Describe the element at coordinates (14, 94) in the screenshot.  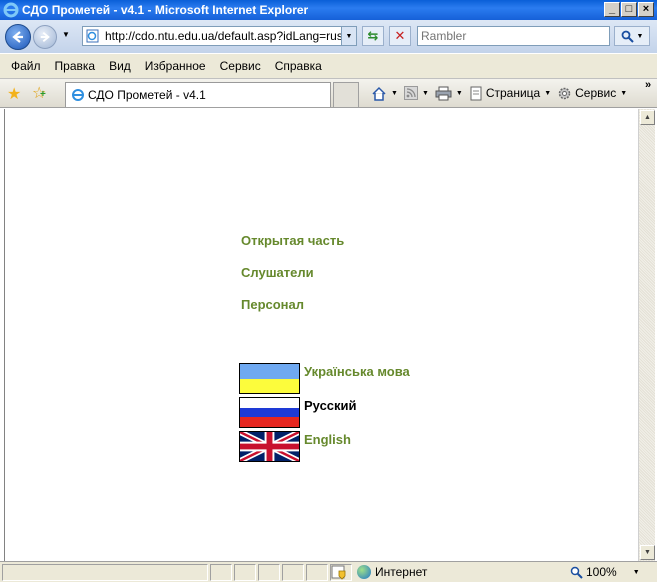
I see `favorites-star-icon: ★` at that location.